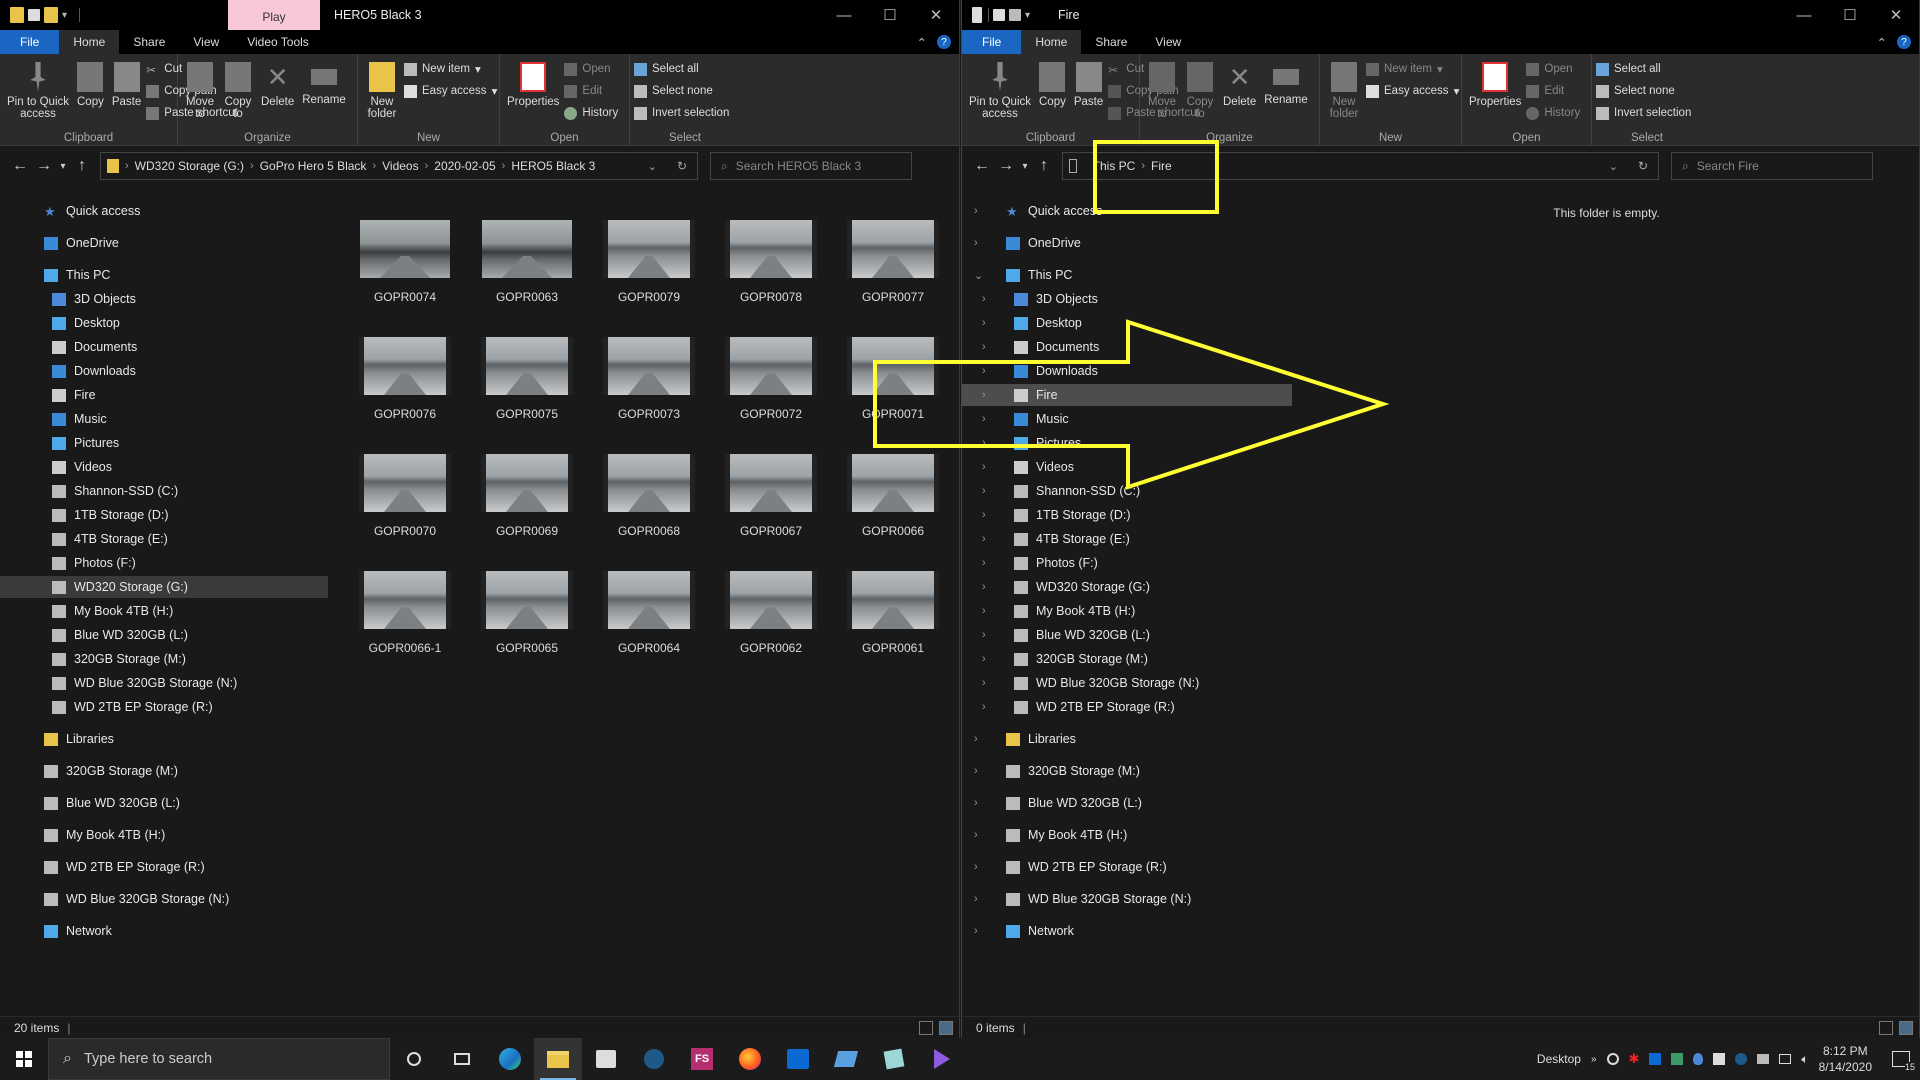 This screenshot has height=1080, width=1920. Describe the element at coordinates (149, 42) in the screenshot. I see `tab-share: Share` at that location.